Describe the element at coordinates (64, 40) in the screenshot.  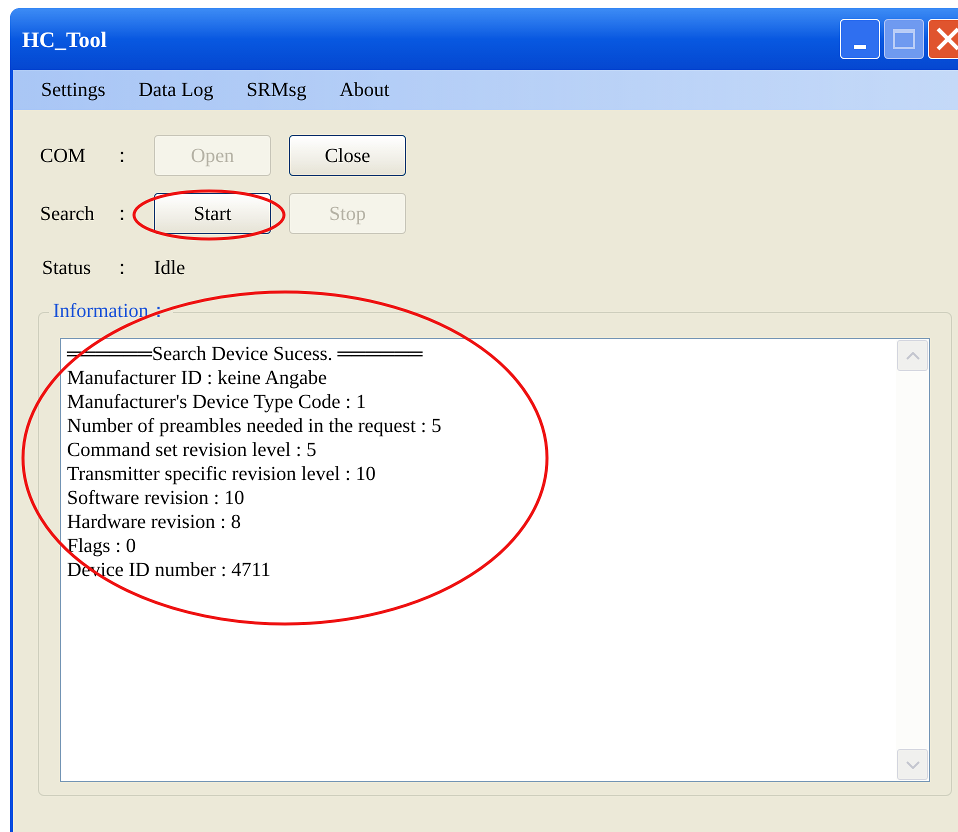
I see `window-title: HC_Tool` at that location.